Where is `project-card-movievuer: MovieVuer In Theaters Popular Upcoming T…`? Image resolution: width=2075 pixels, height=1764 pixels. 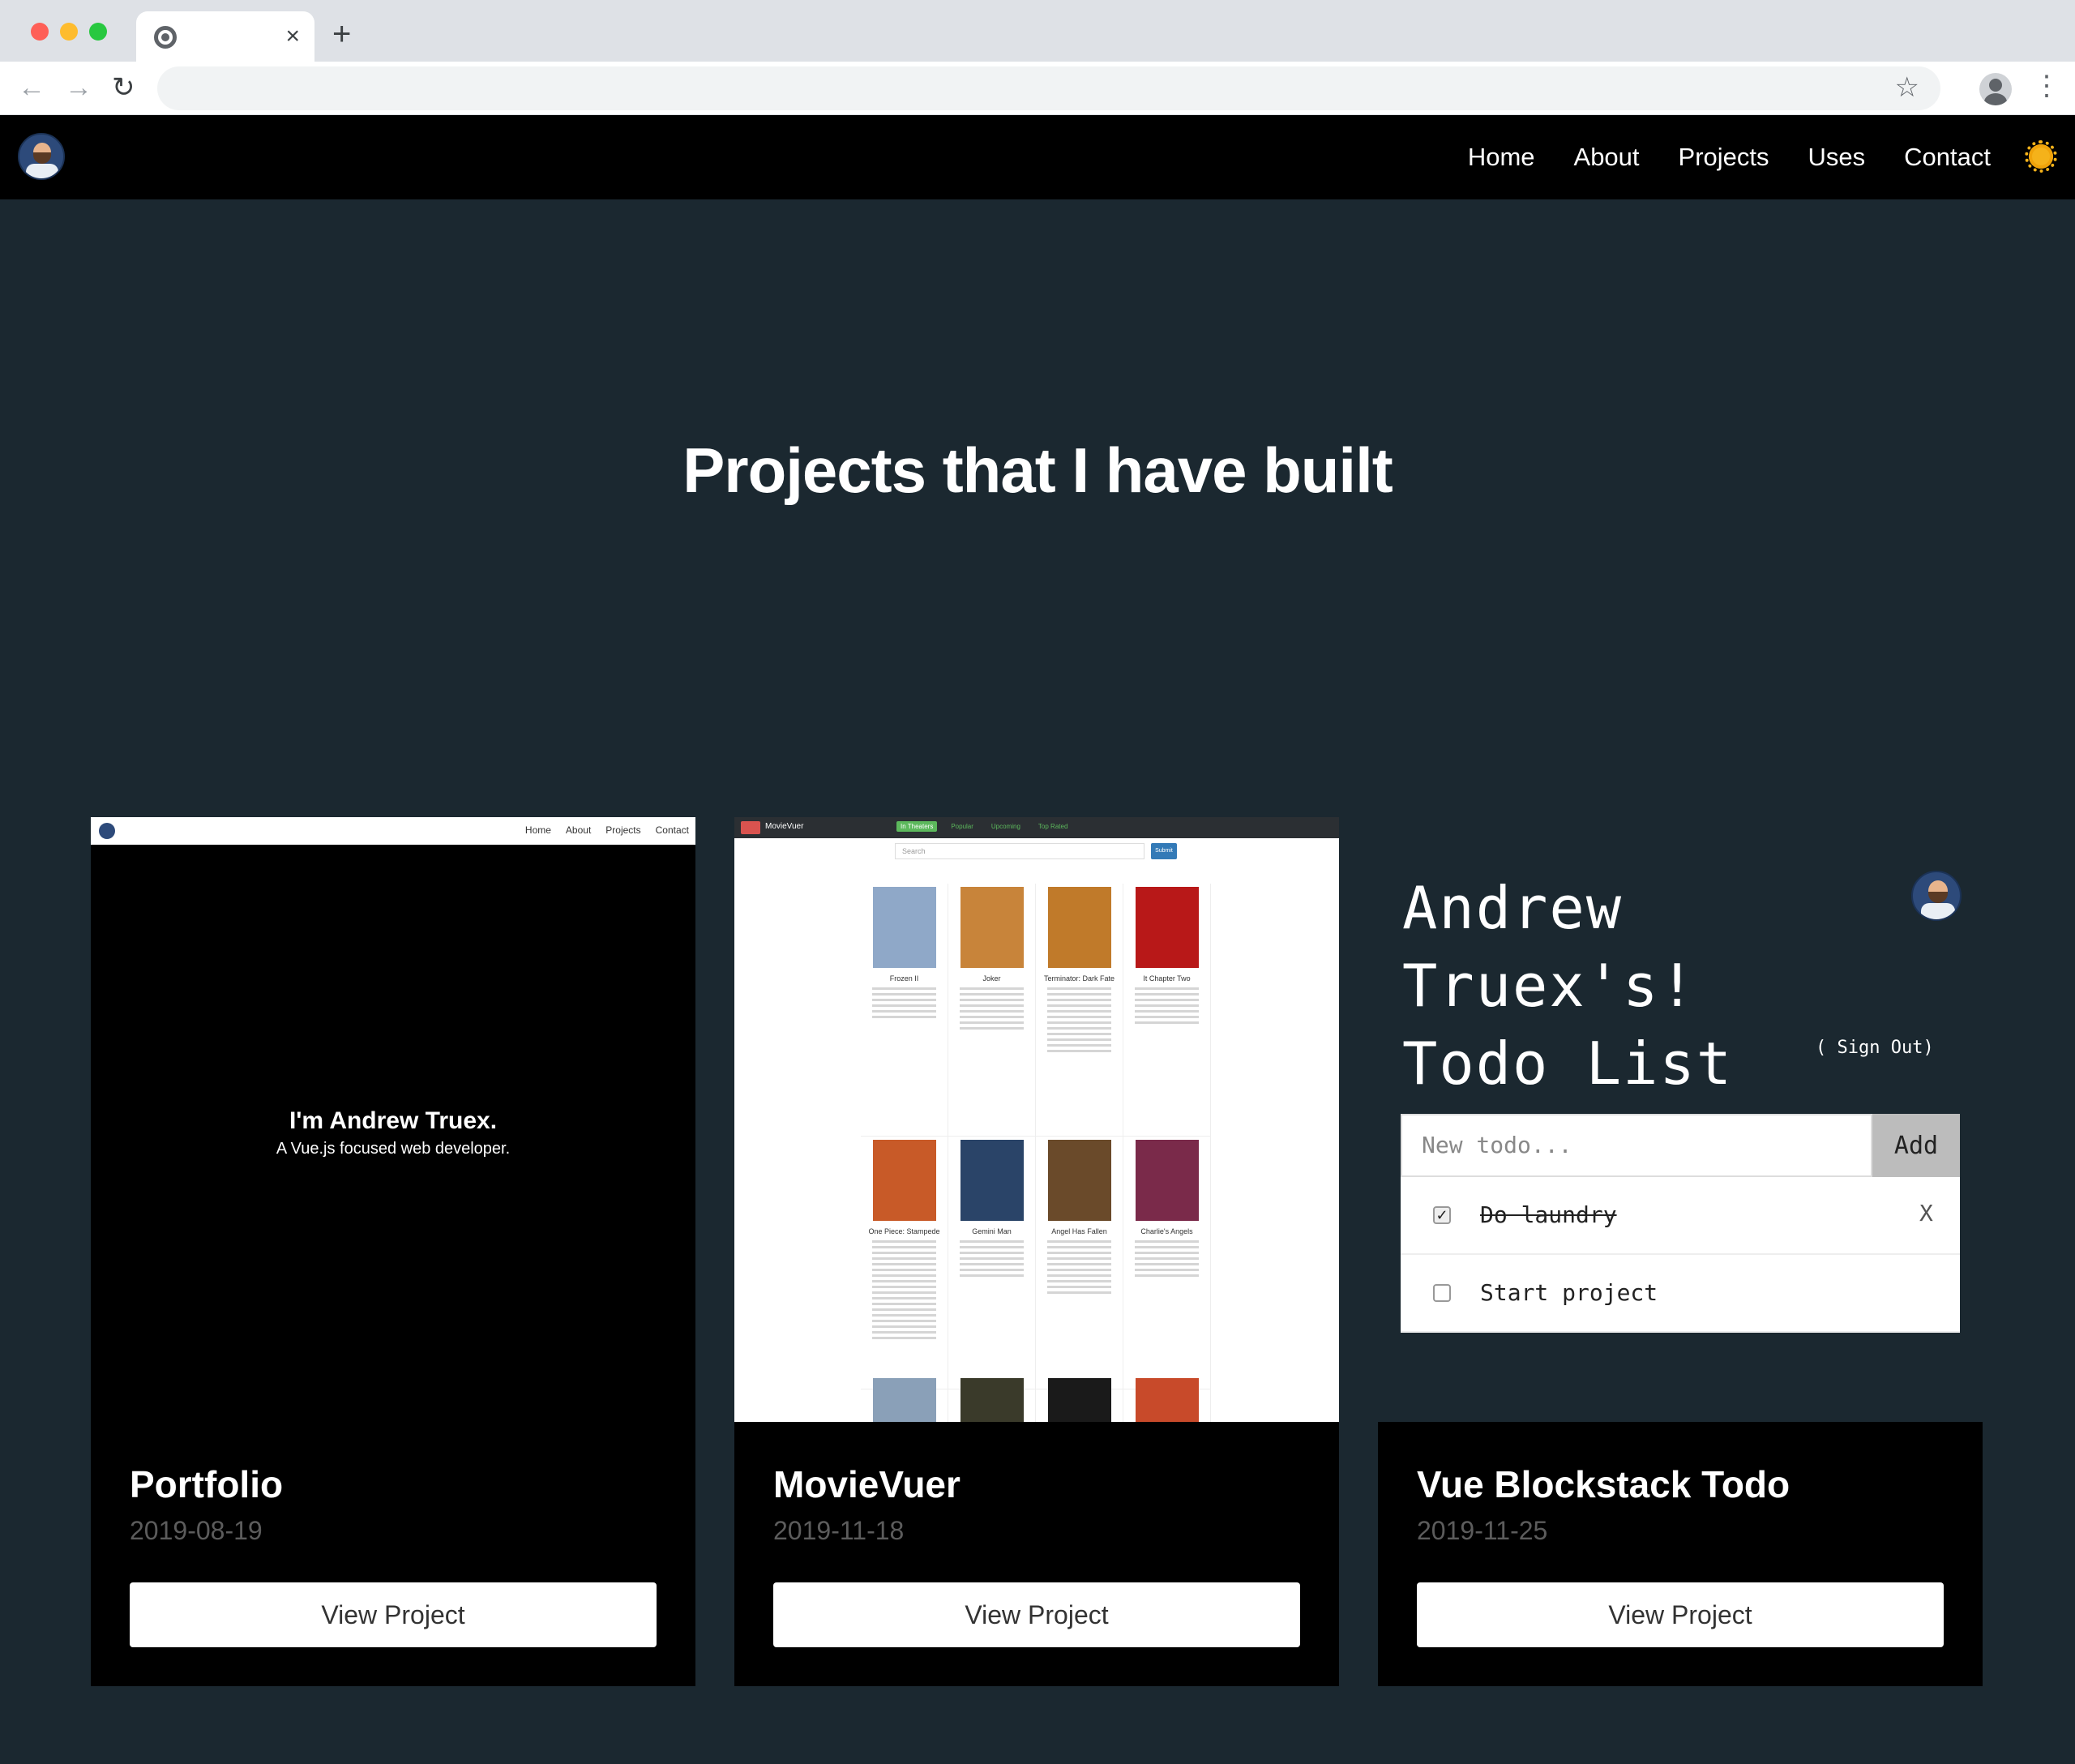
project-card-movievuer: MovieVuer In Theaters Popular Upcoming T… is located at coordinates (1036, 1251).